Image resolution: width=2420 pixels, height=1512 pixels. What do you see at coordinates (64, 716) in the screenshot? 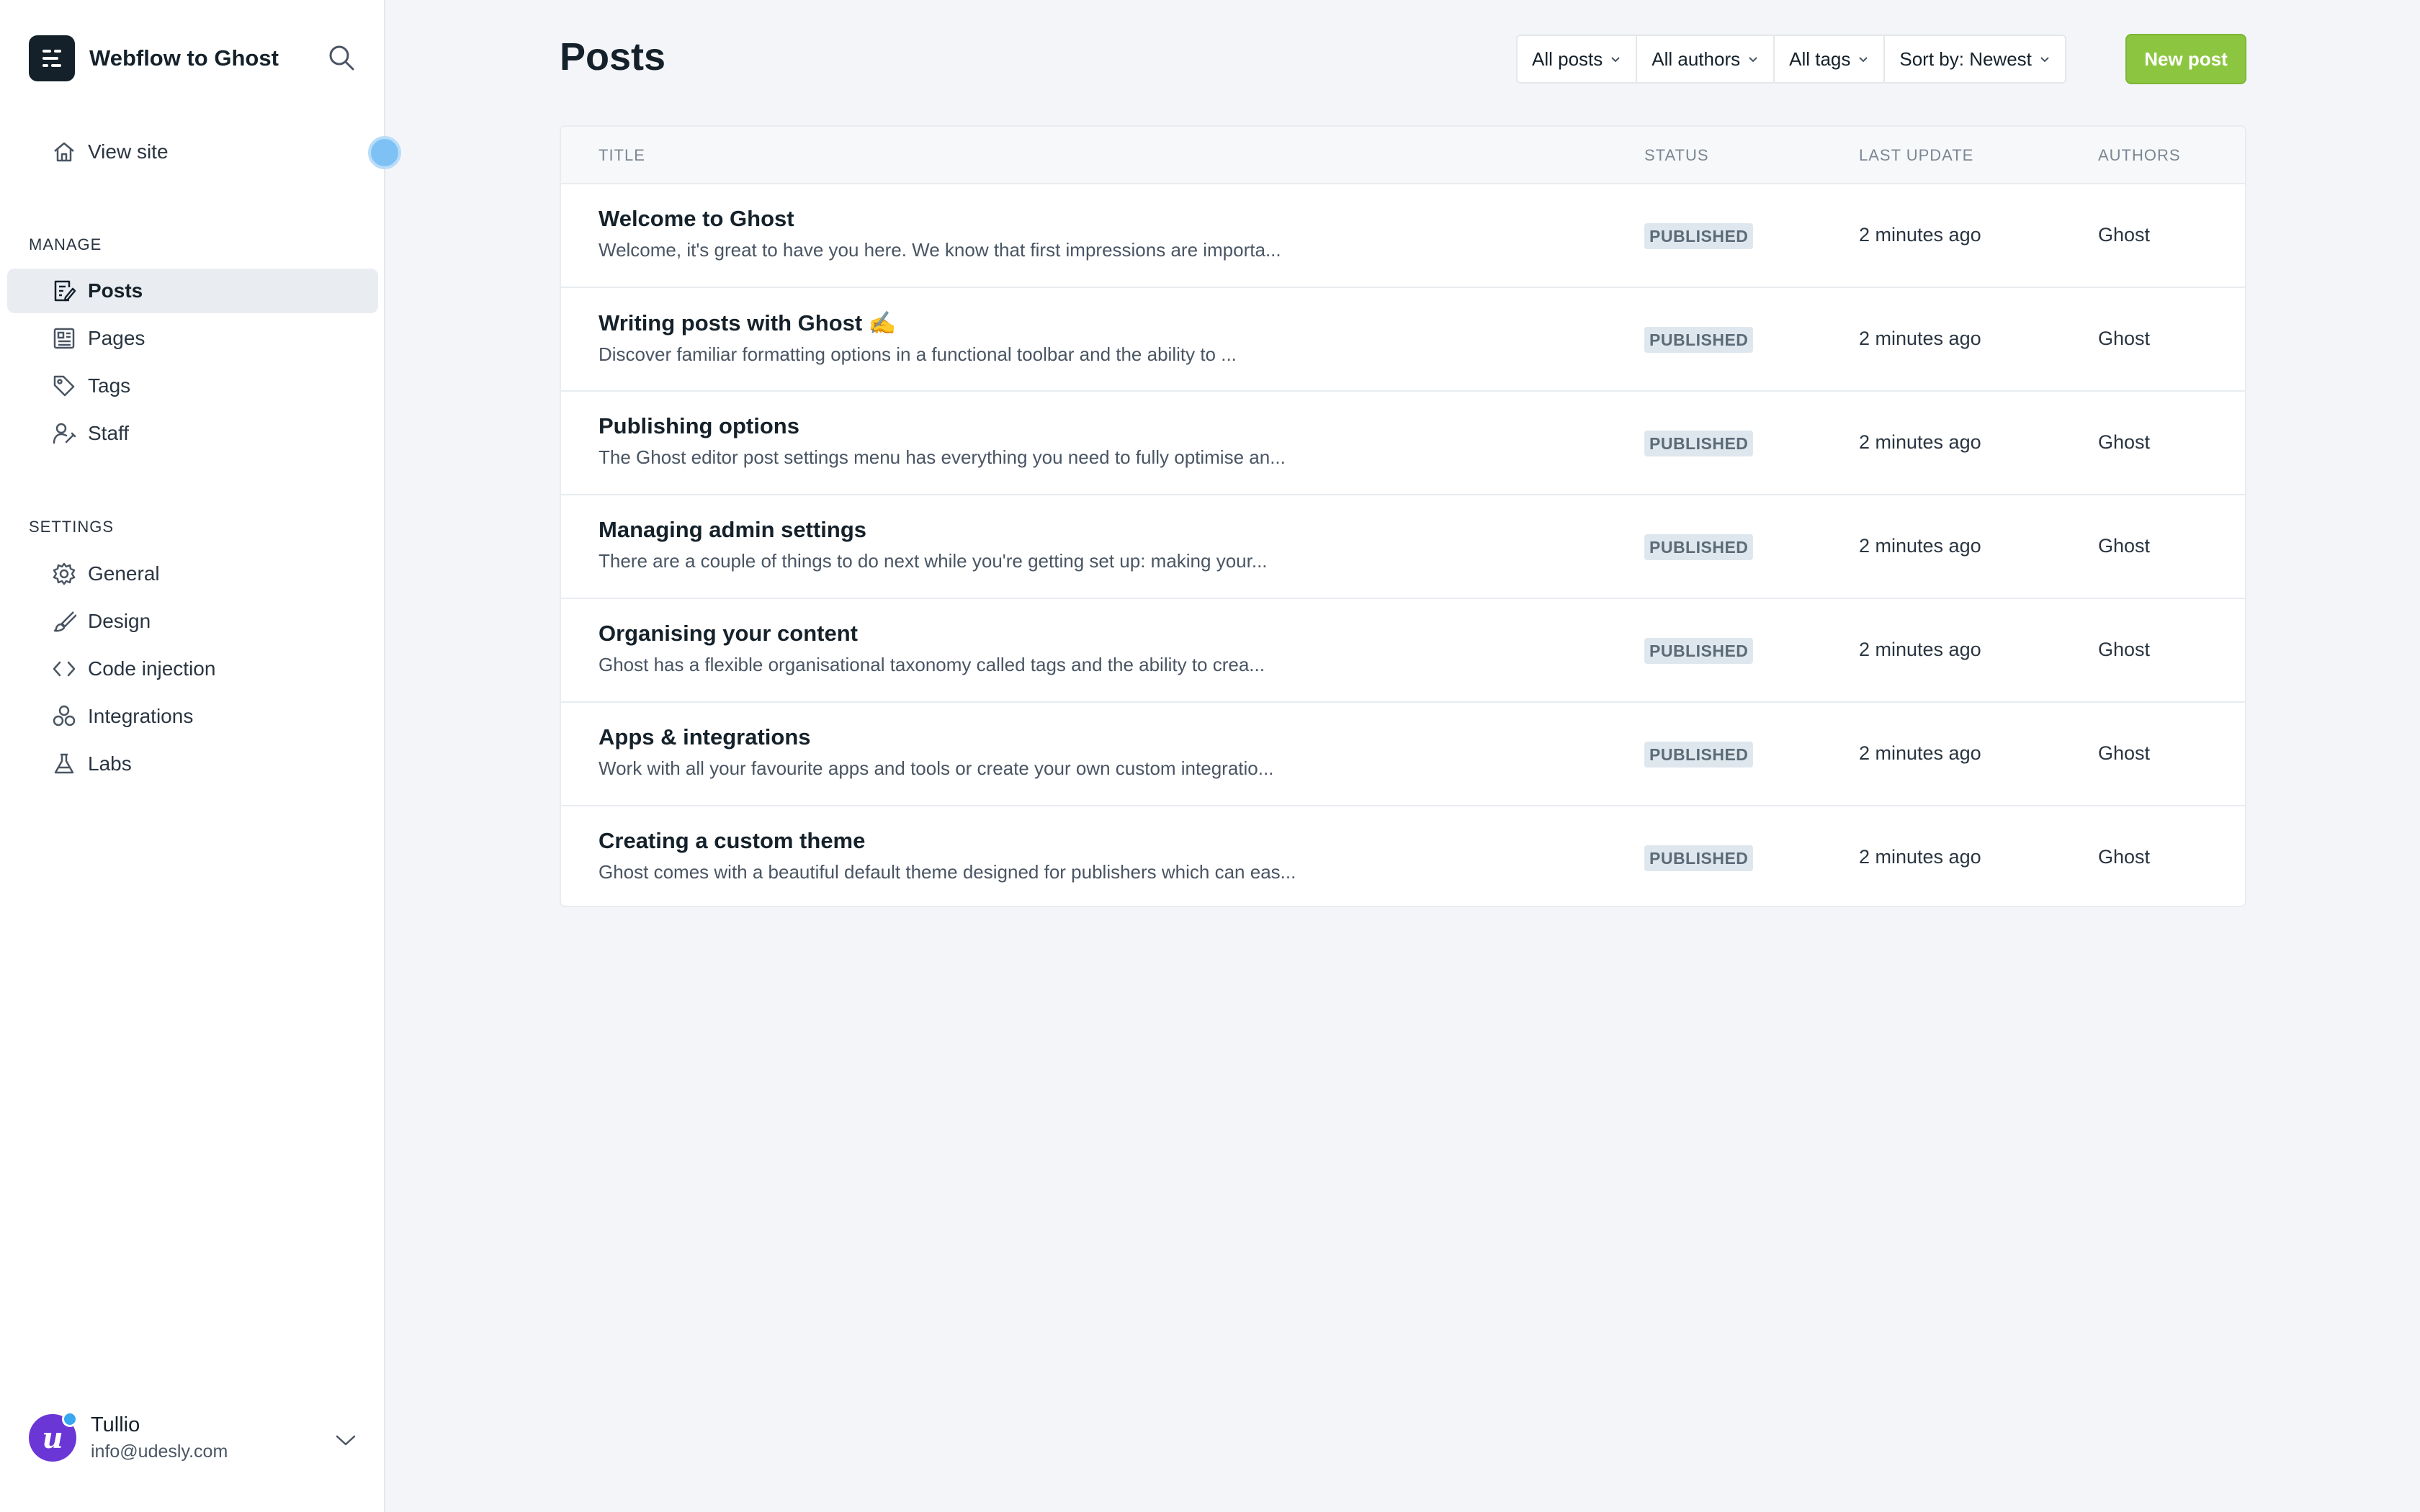
I see `integrations-icon` at bounding box center [64, 716].